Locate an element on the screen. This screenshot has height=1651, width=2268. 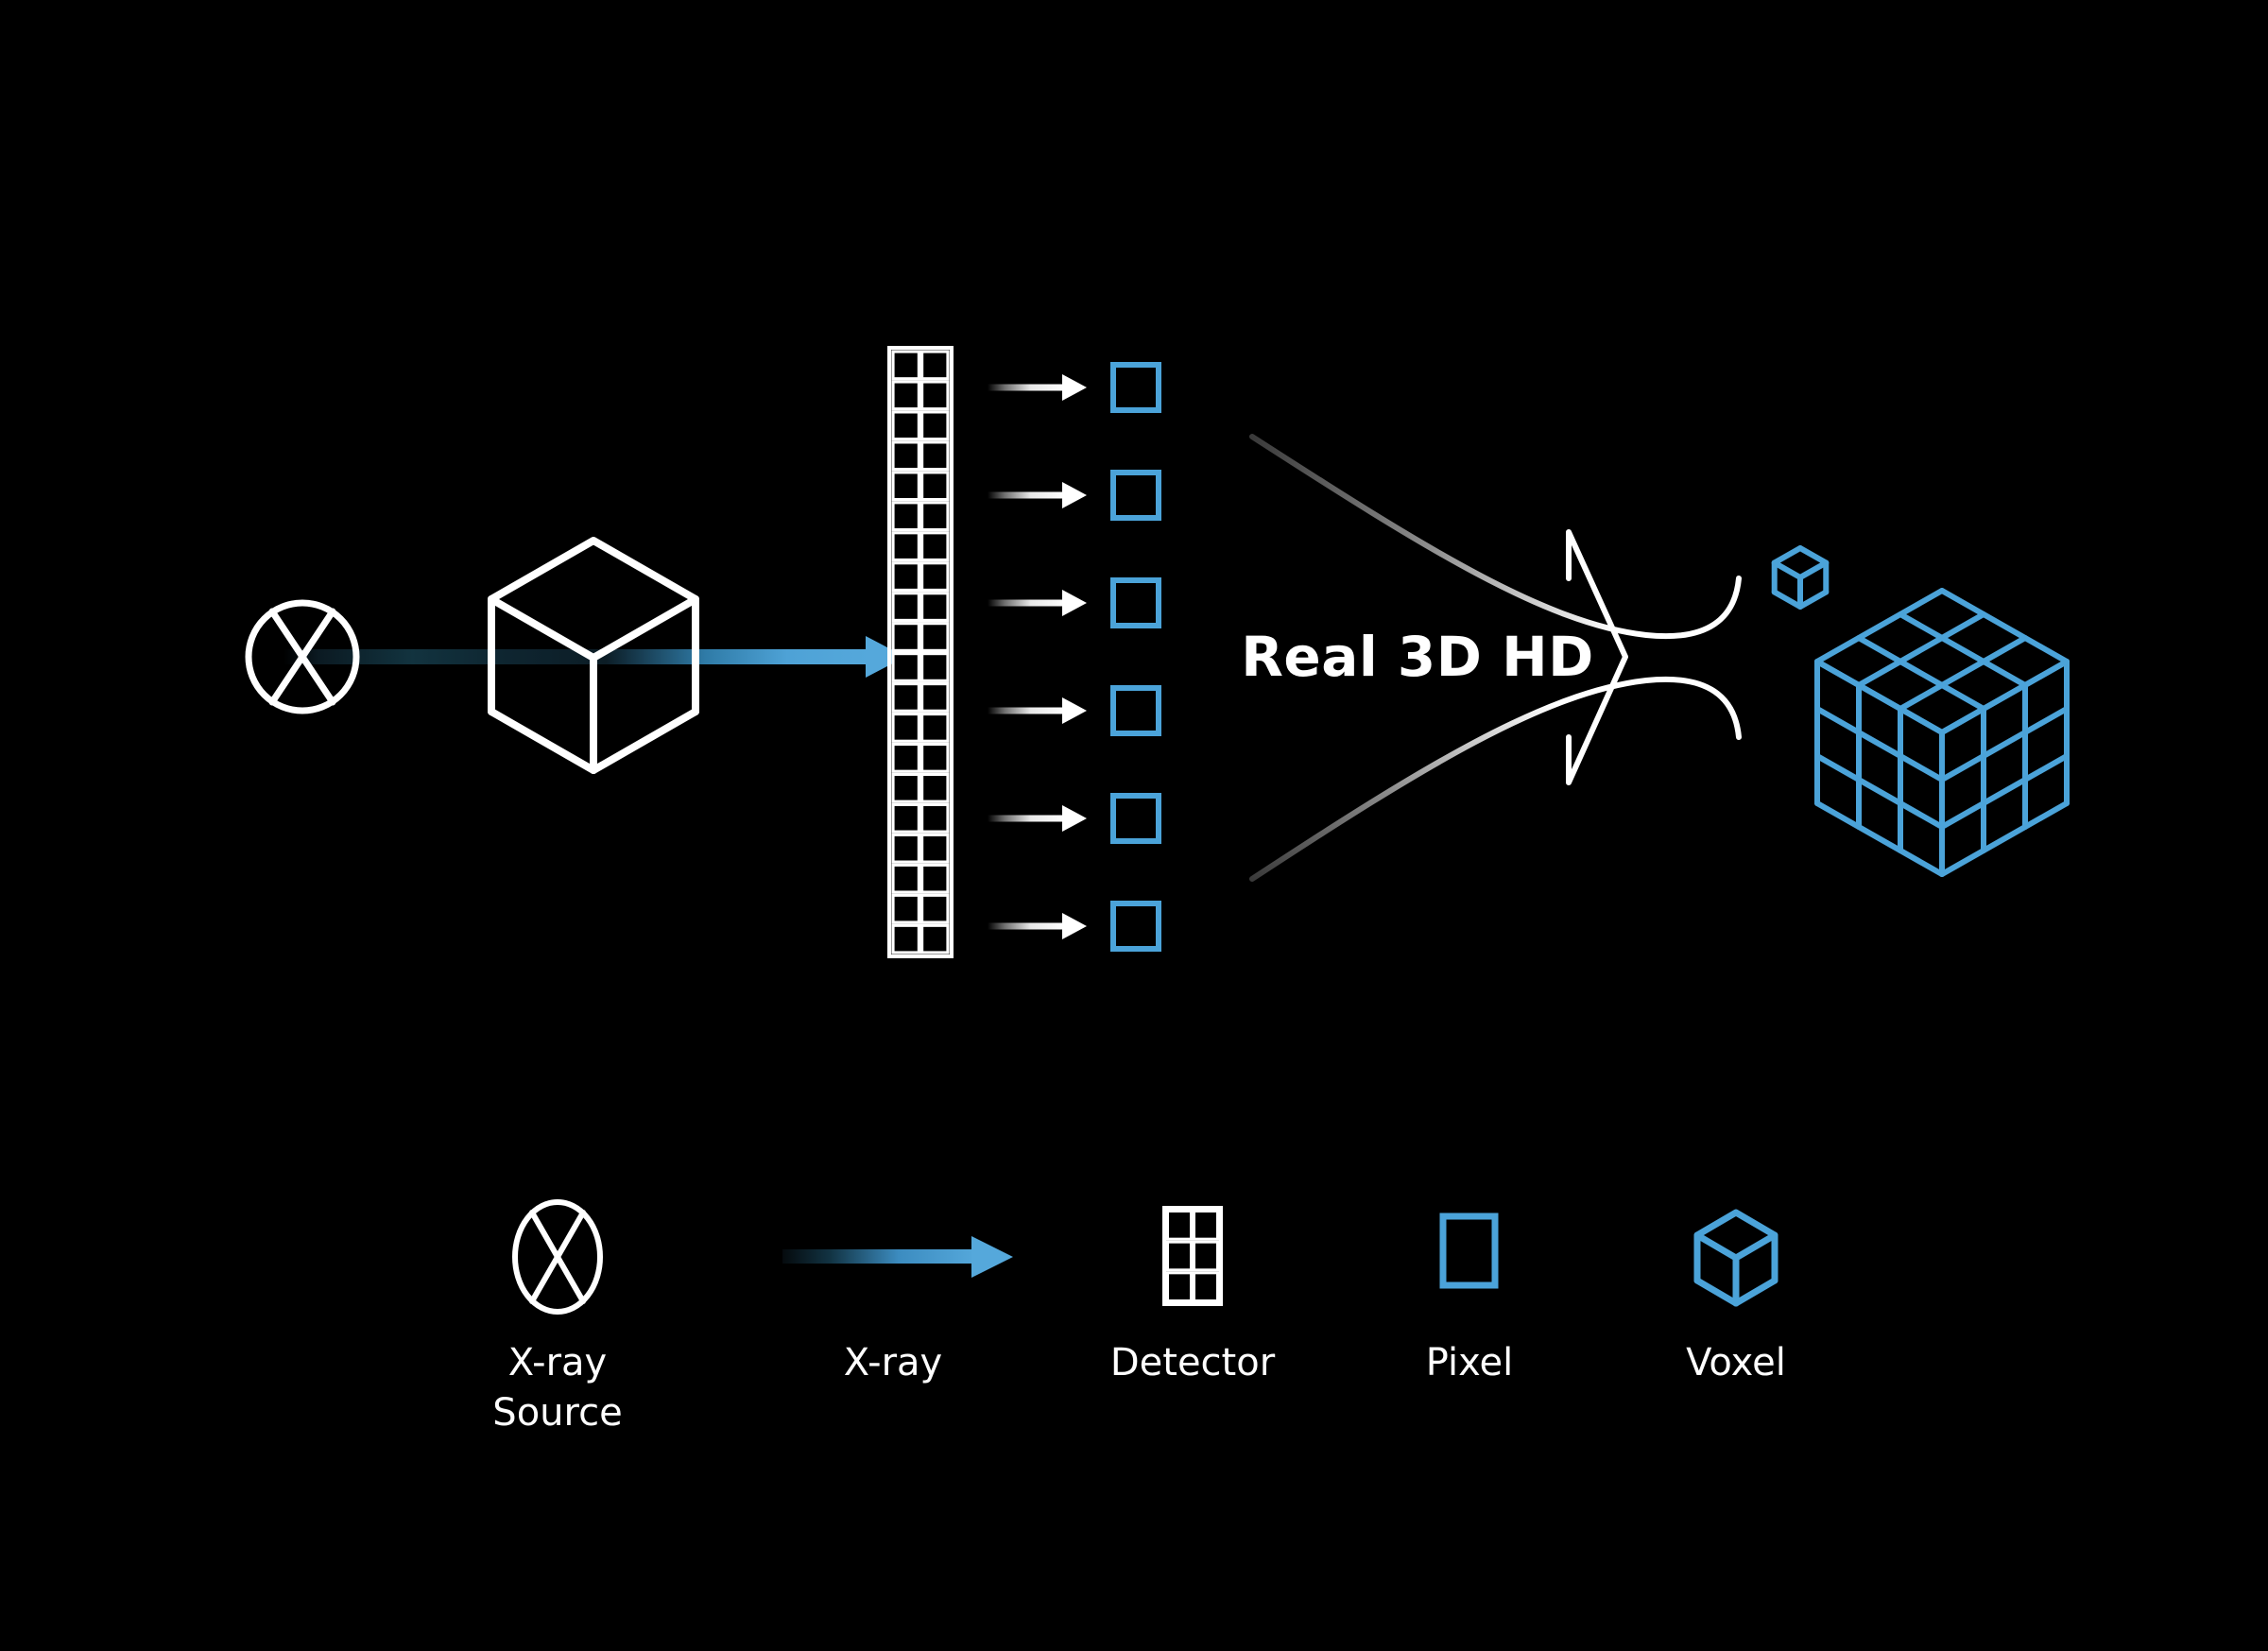
legend-label-line2: Source is located at coordinates (557, 1413).